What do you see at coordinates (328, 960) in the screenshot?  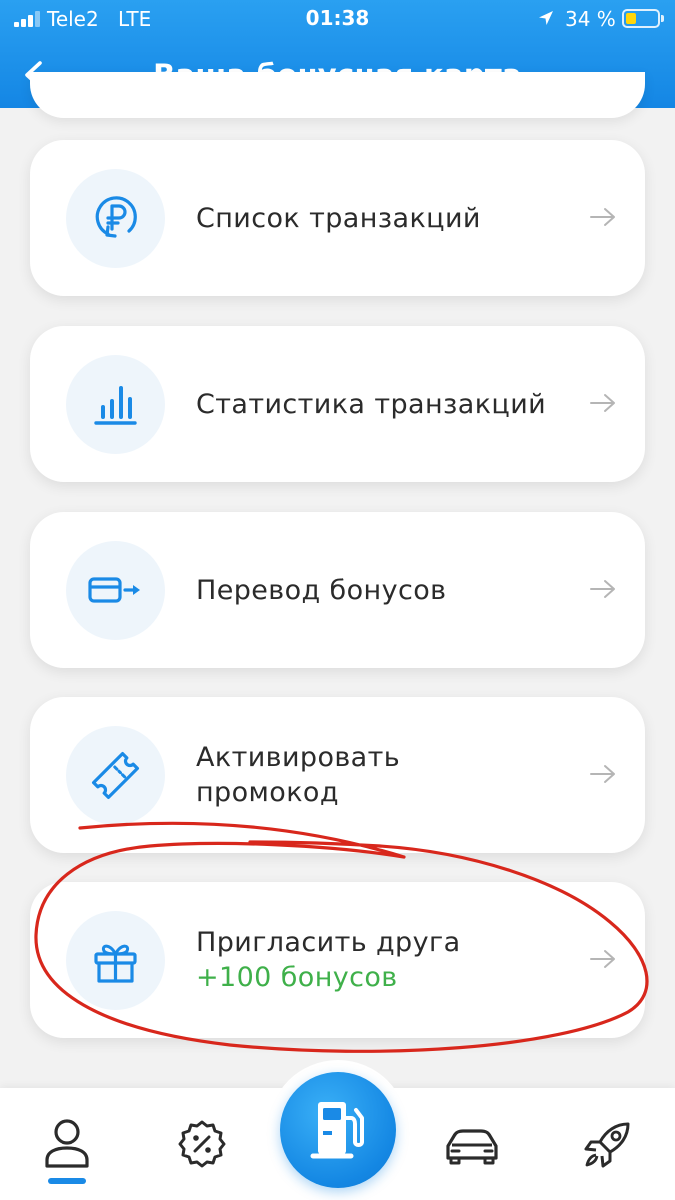 I see `menu-item-label: Пригласить друга +100 бонусов` at bounding box center [328, 960].